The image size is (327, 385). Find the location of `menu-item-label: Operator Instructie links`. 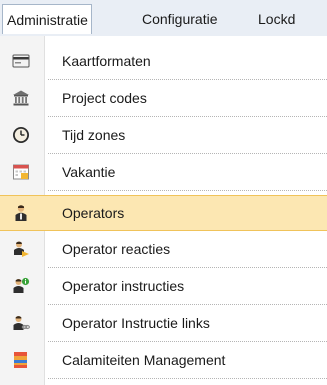

menu-item-label: Operator Instructie links is located at coordinates (136, 323).